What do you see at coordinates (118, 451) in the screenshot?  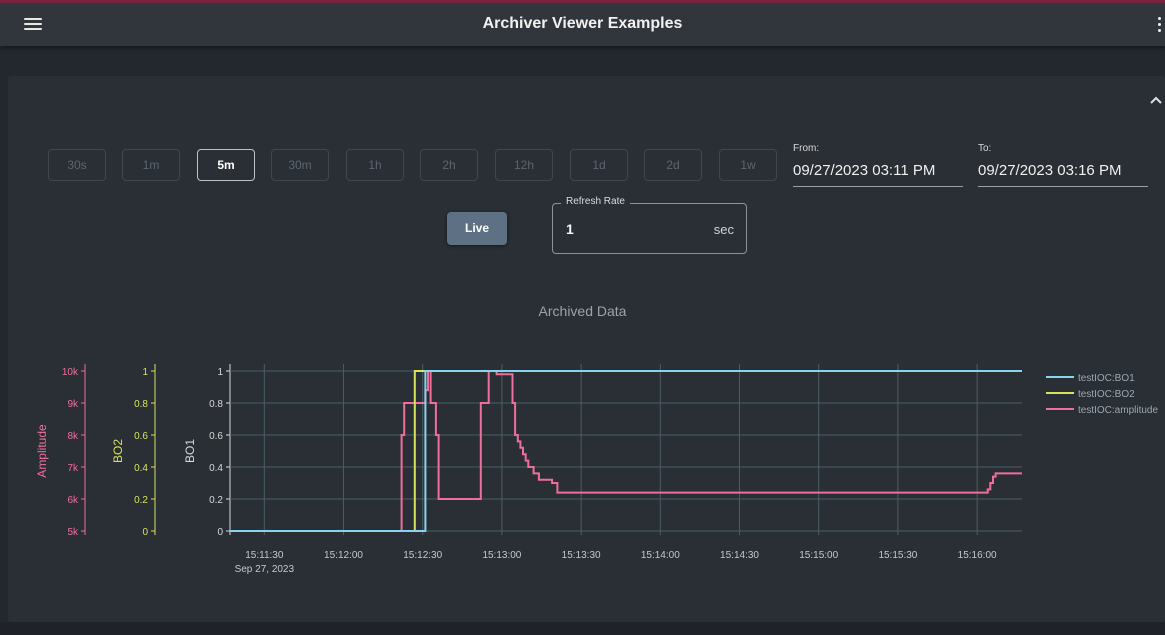 I see `y-axis-title-bo2: BO2` at bounding box center [118, 451].